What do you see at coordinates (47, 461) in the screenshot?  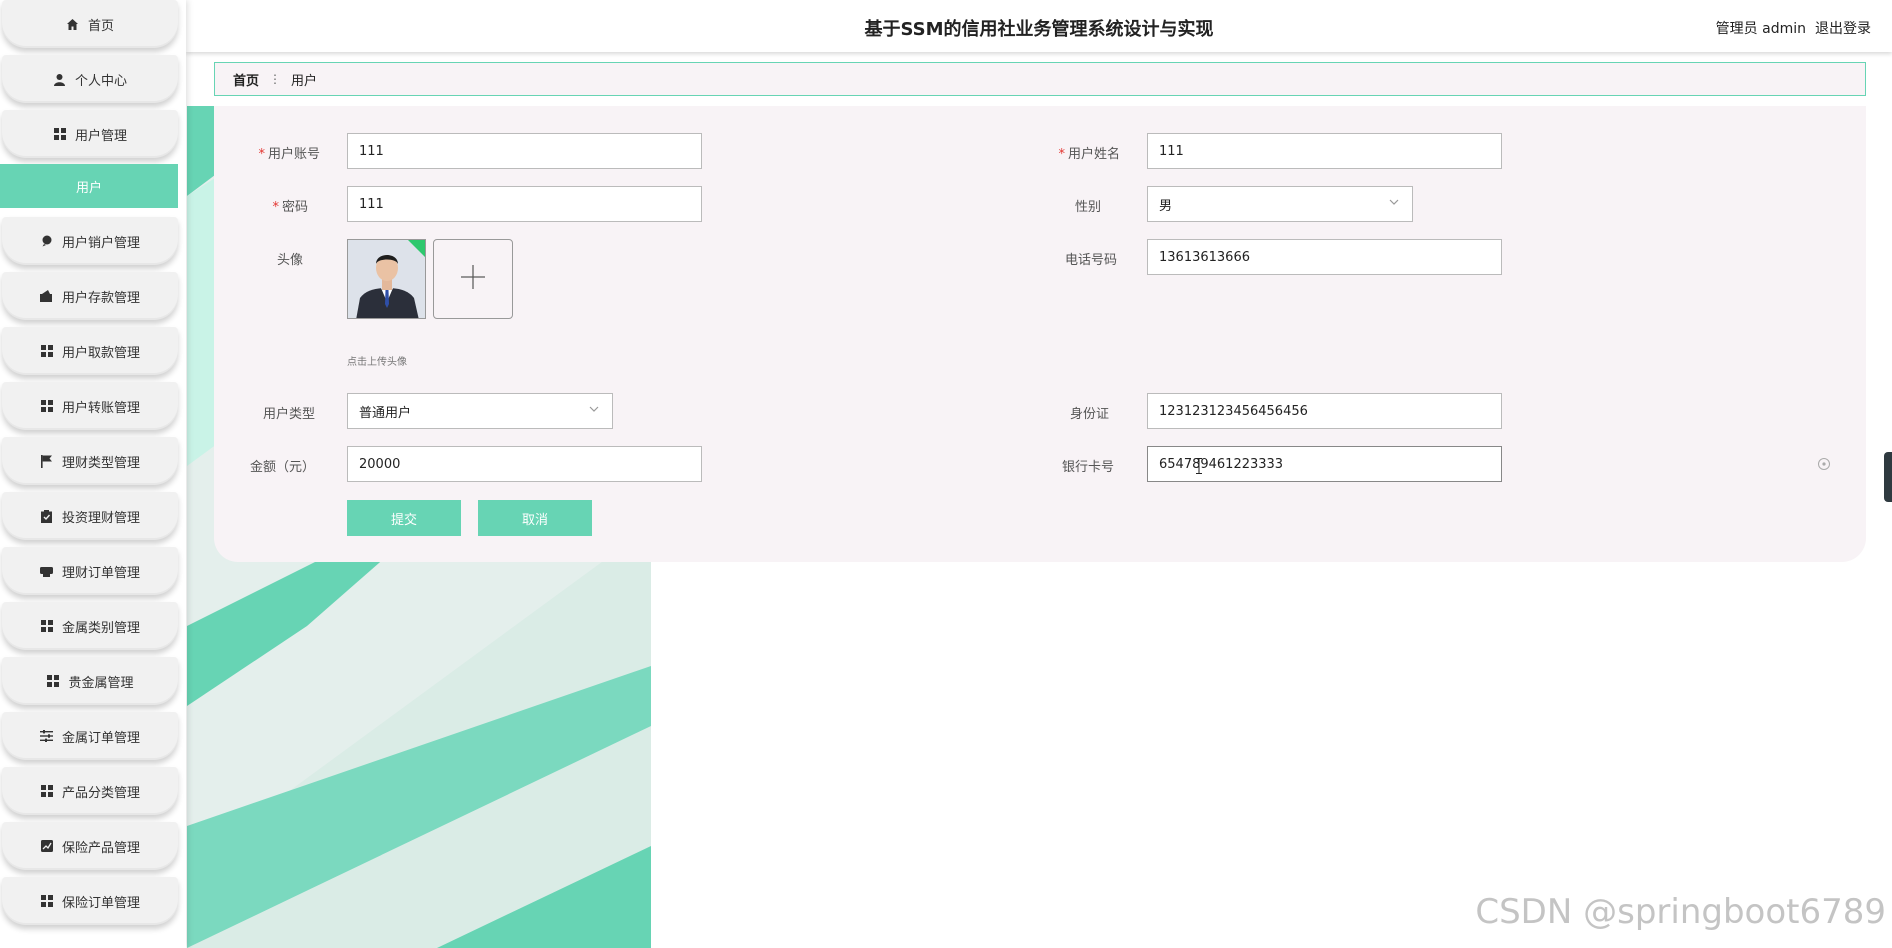 I see `flag-icon` at bounding box center [47, 461].